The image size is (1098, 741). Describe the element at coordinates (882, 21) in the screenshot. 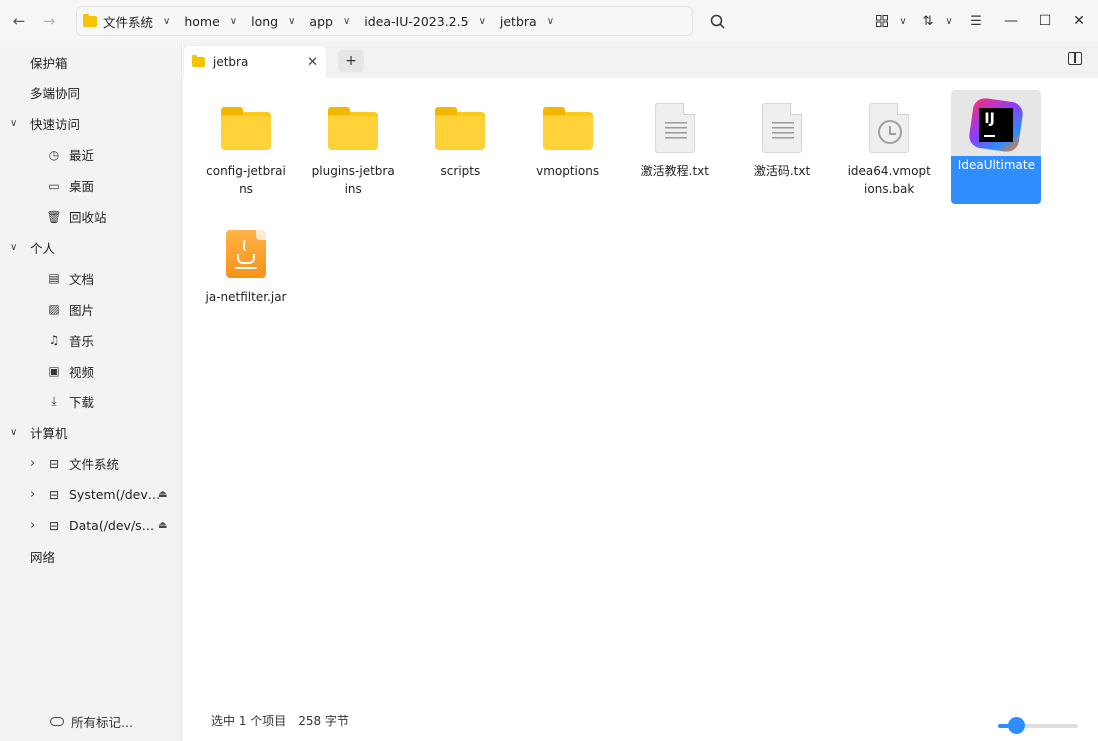

I see `grid-view-icon` at that location.